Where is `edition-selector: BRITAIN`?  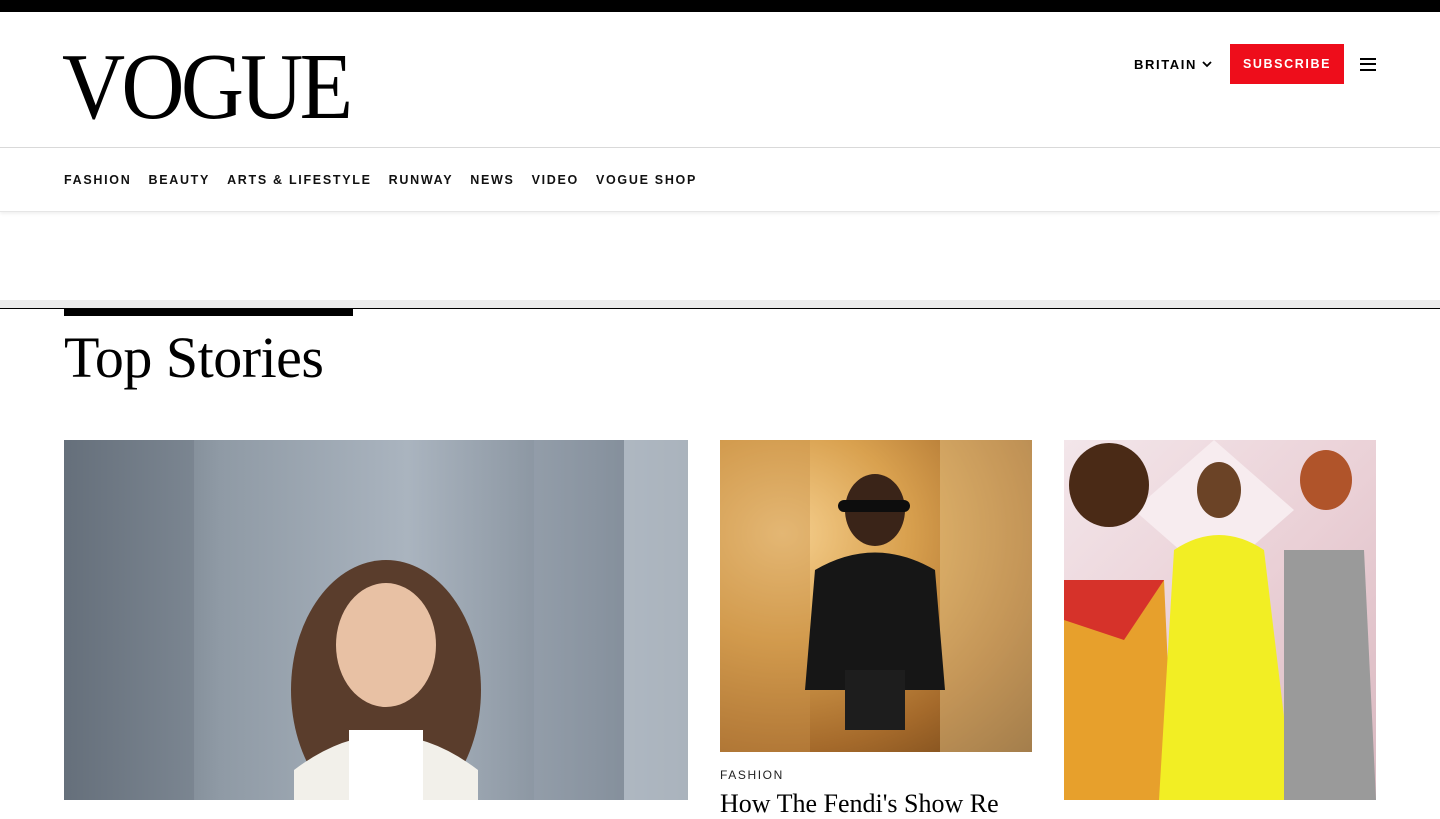
edition-selector: BRITAIN is located at coordinates (1173, 64).